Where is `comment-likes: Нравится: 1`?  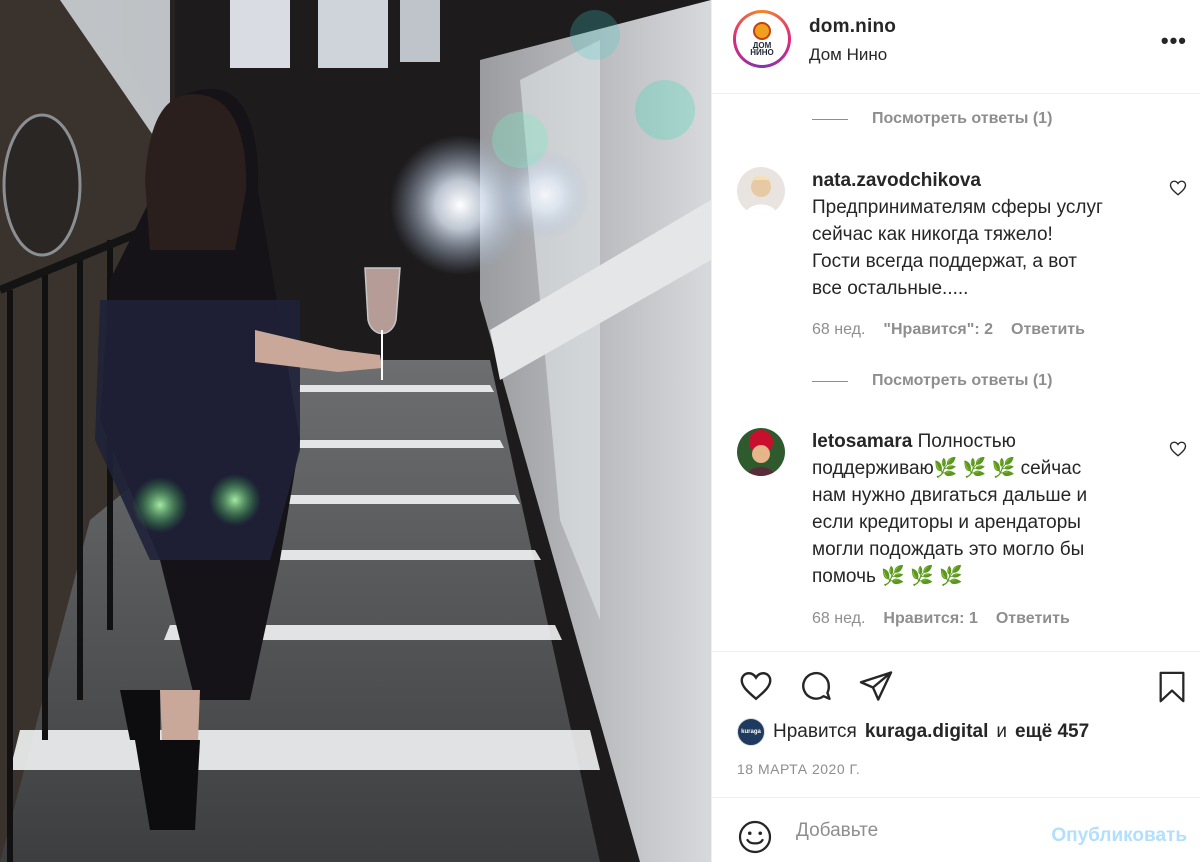
comment-likes: Нравится: 1 is located at coordinates (930, 619).